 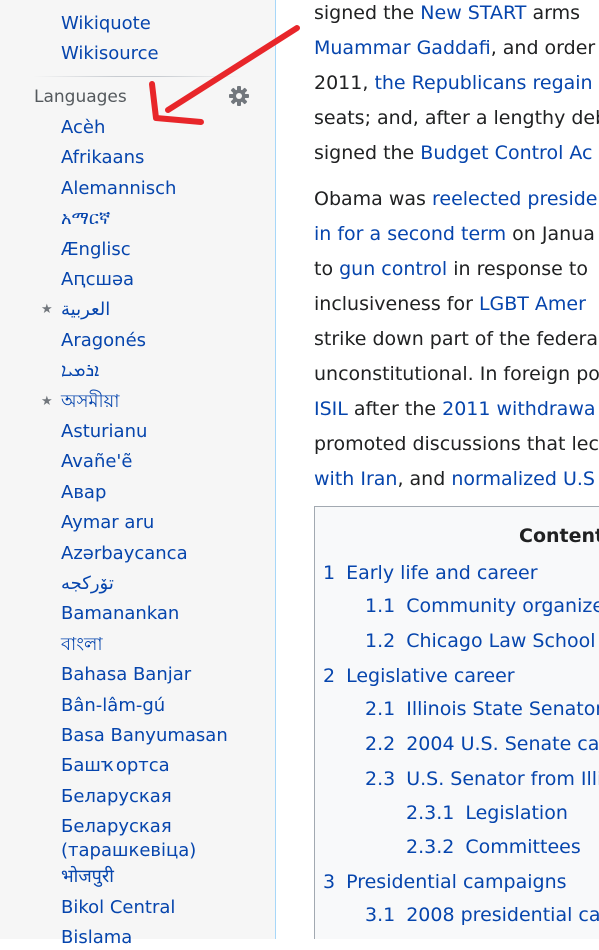 I want to click on article-link: ISIL, so click(x=331, y=409).